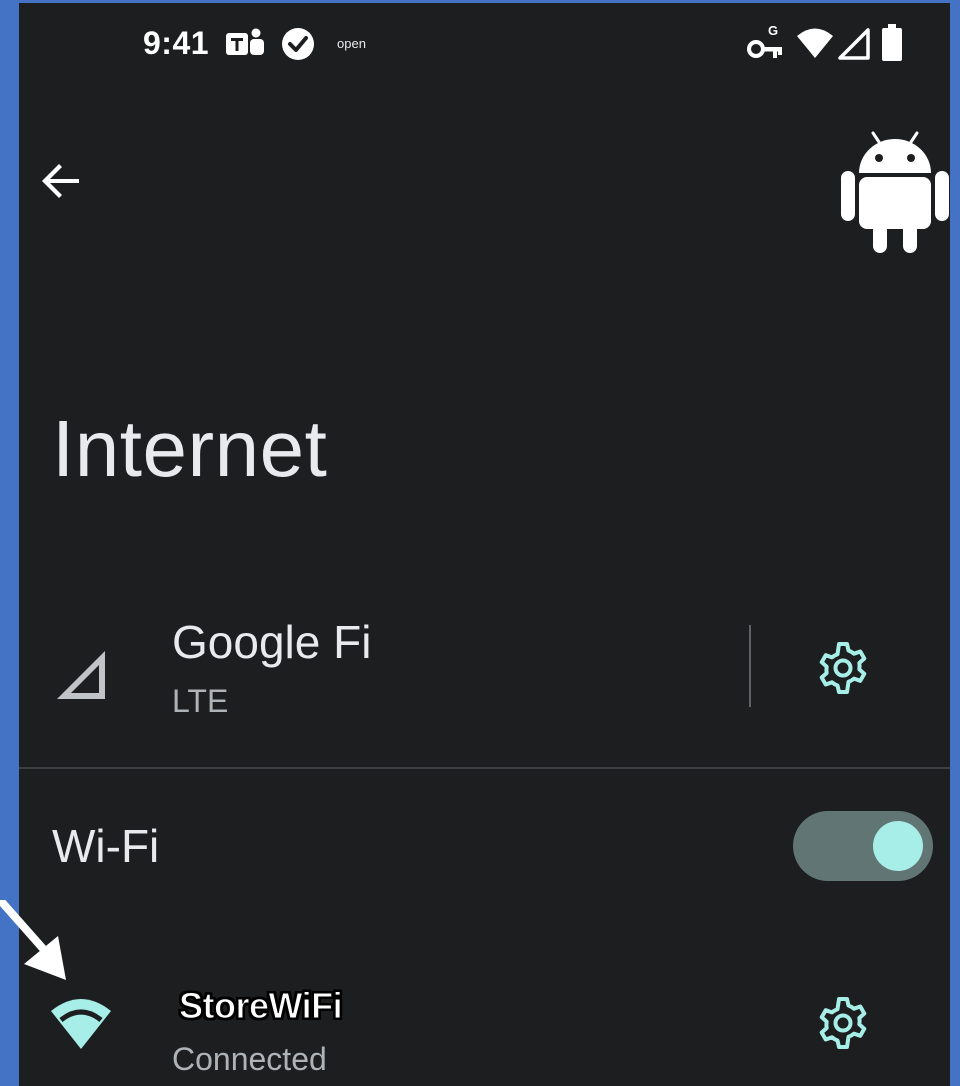 The height and width of the screenshot is (1086, 960). Describe the element at coordinates (351, 43) in the screenshot. I see `status-open-label: open` at that location.